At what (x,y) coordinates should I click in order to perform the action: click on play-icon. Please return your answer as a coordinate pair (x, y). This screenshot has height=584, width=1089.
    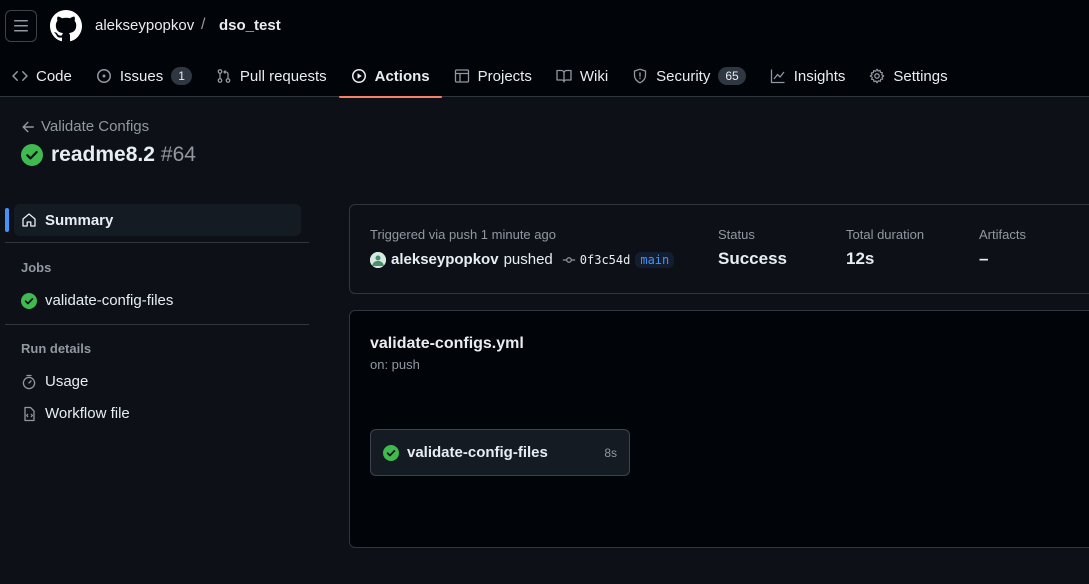
    Looking at the image, I should click on (358, 76).